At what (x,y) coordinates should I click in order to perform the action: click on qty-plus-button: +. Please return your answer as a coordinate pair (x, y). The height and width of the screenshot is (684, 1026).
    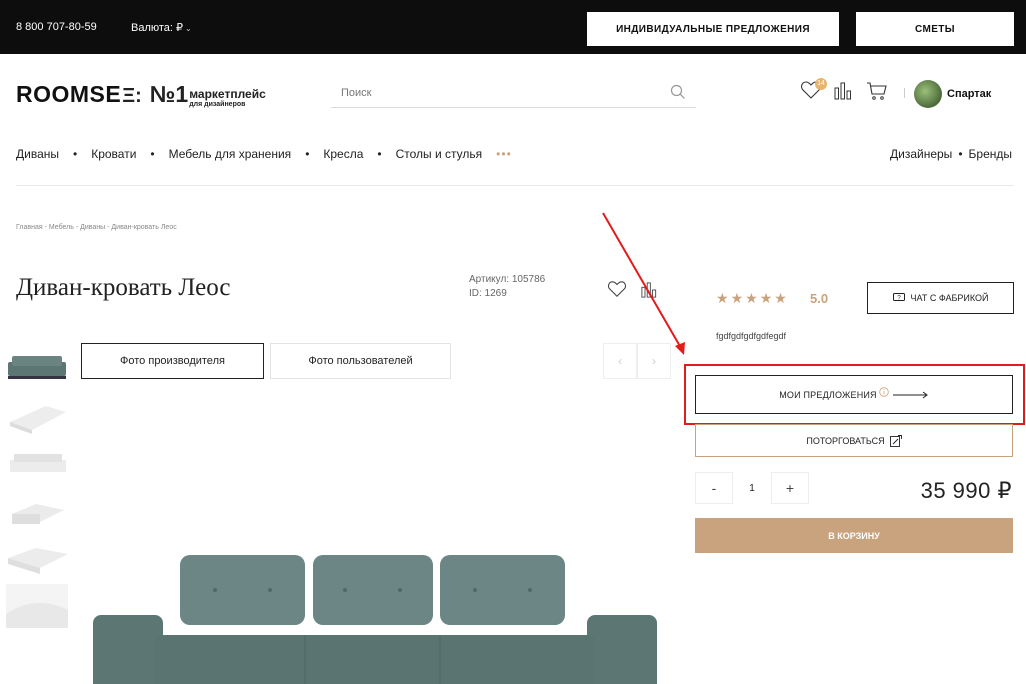
    Looking at the image, I should click on (790, 488).